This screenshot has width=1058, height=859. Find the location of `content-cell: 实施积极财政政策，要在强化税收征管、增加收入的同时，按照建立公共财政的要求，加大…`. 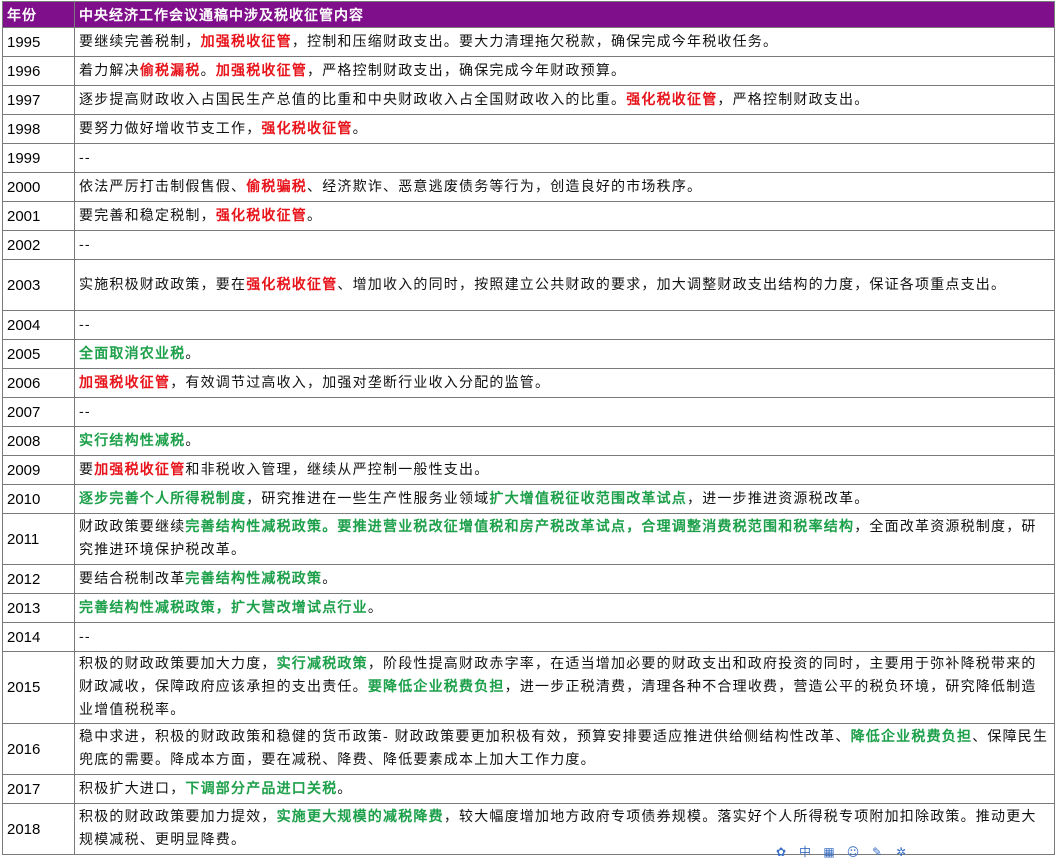

content-cell: 实施积极财政政策，要在强化税收征管、增加收入的同时，按照建立公共财政的要求，加大… is located at coordinates (564, 285).